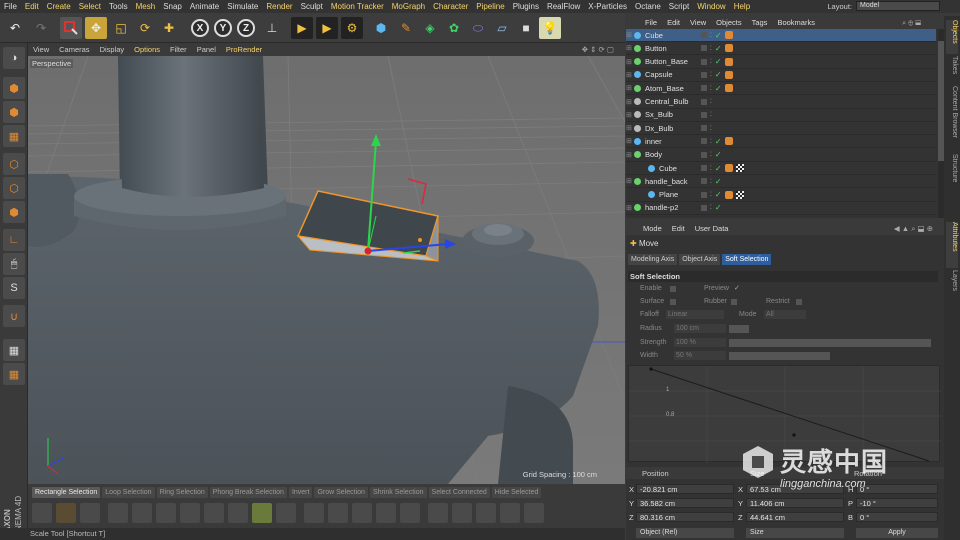 The width and height of the screenshot is (960, 540). Describe the element at coordinates (279, 6) in the screenshot. I see `menu-render: Render` at that location.